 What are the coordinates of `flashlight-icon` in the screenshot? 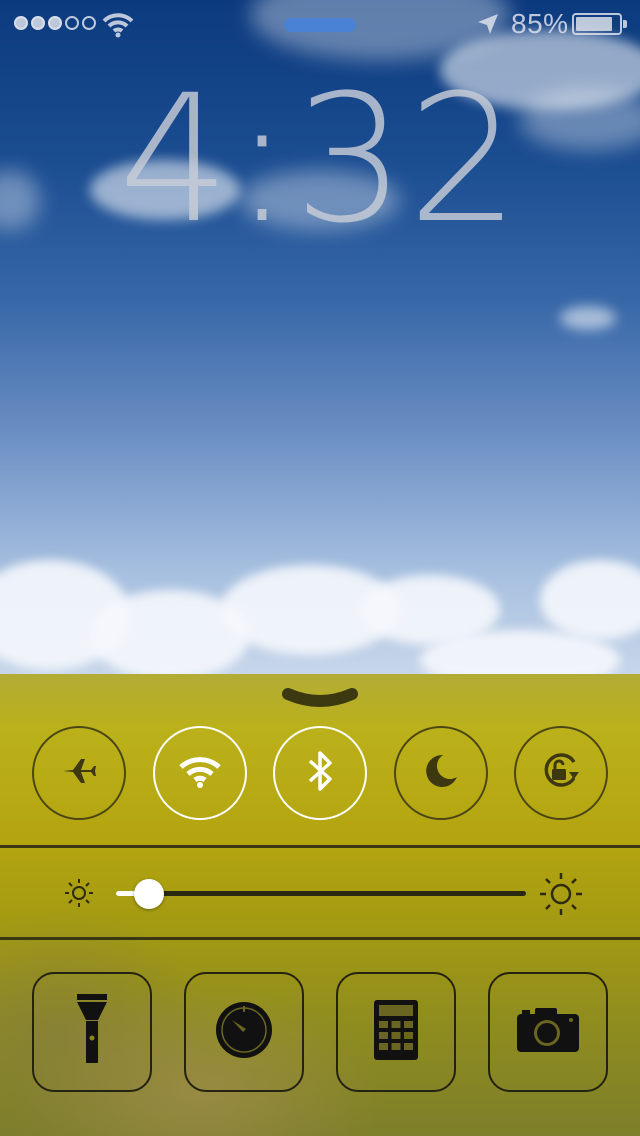 It's located at (92, 1032).